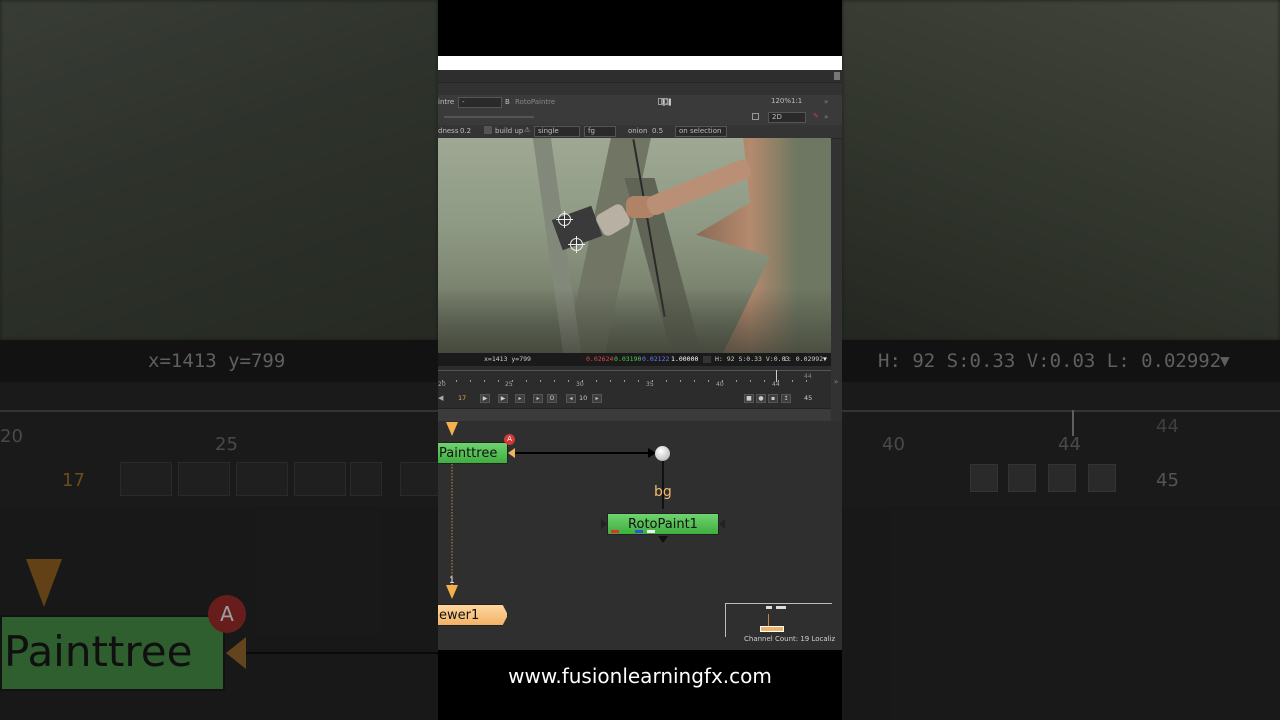  What do you see at coordinates (786, 398) in the screenshot?
I see `cache-icon: ↥` at bounding box center [786, 398].